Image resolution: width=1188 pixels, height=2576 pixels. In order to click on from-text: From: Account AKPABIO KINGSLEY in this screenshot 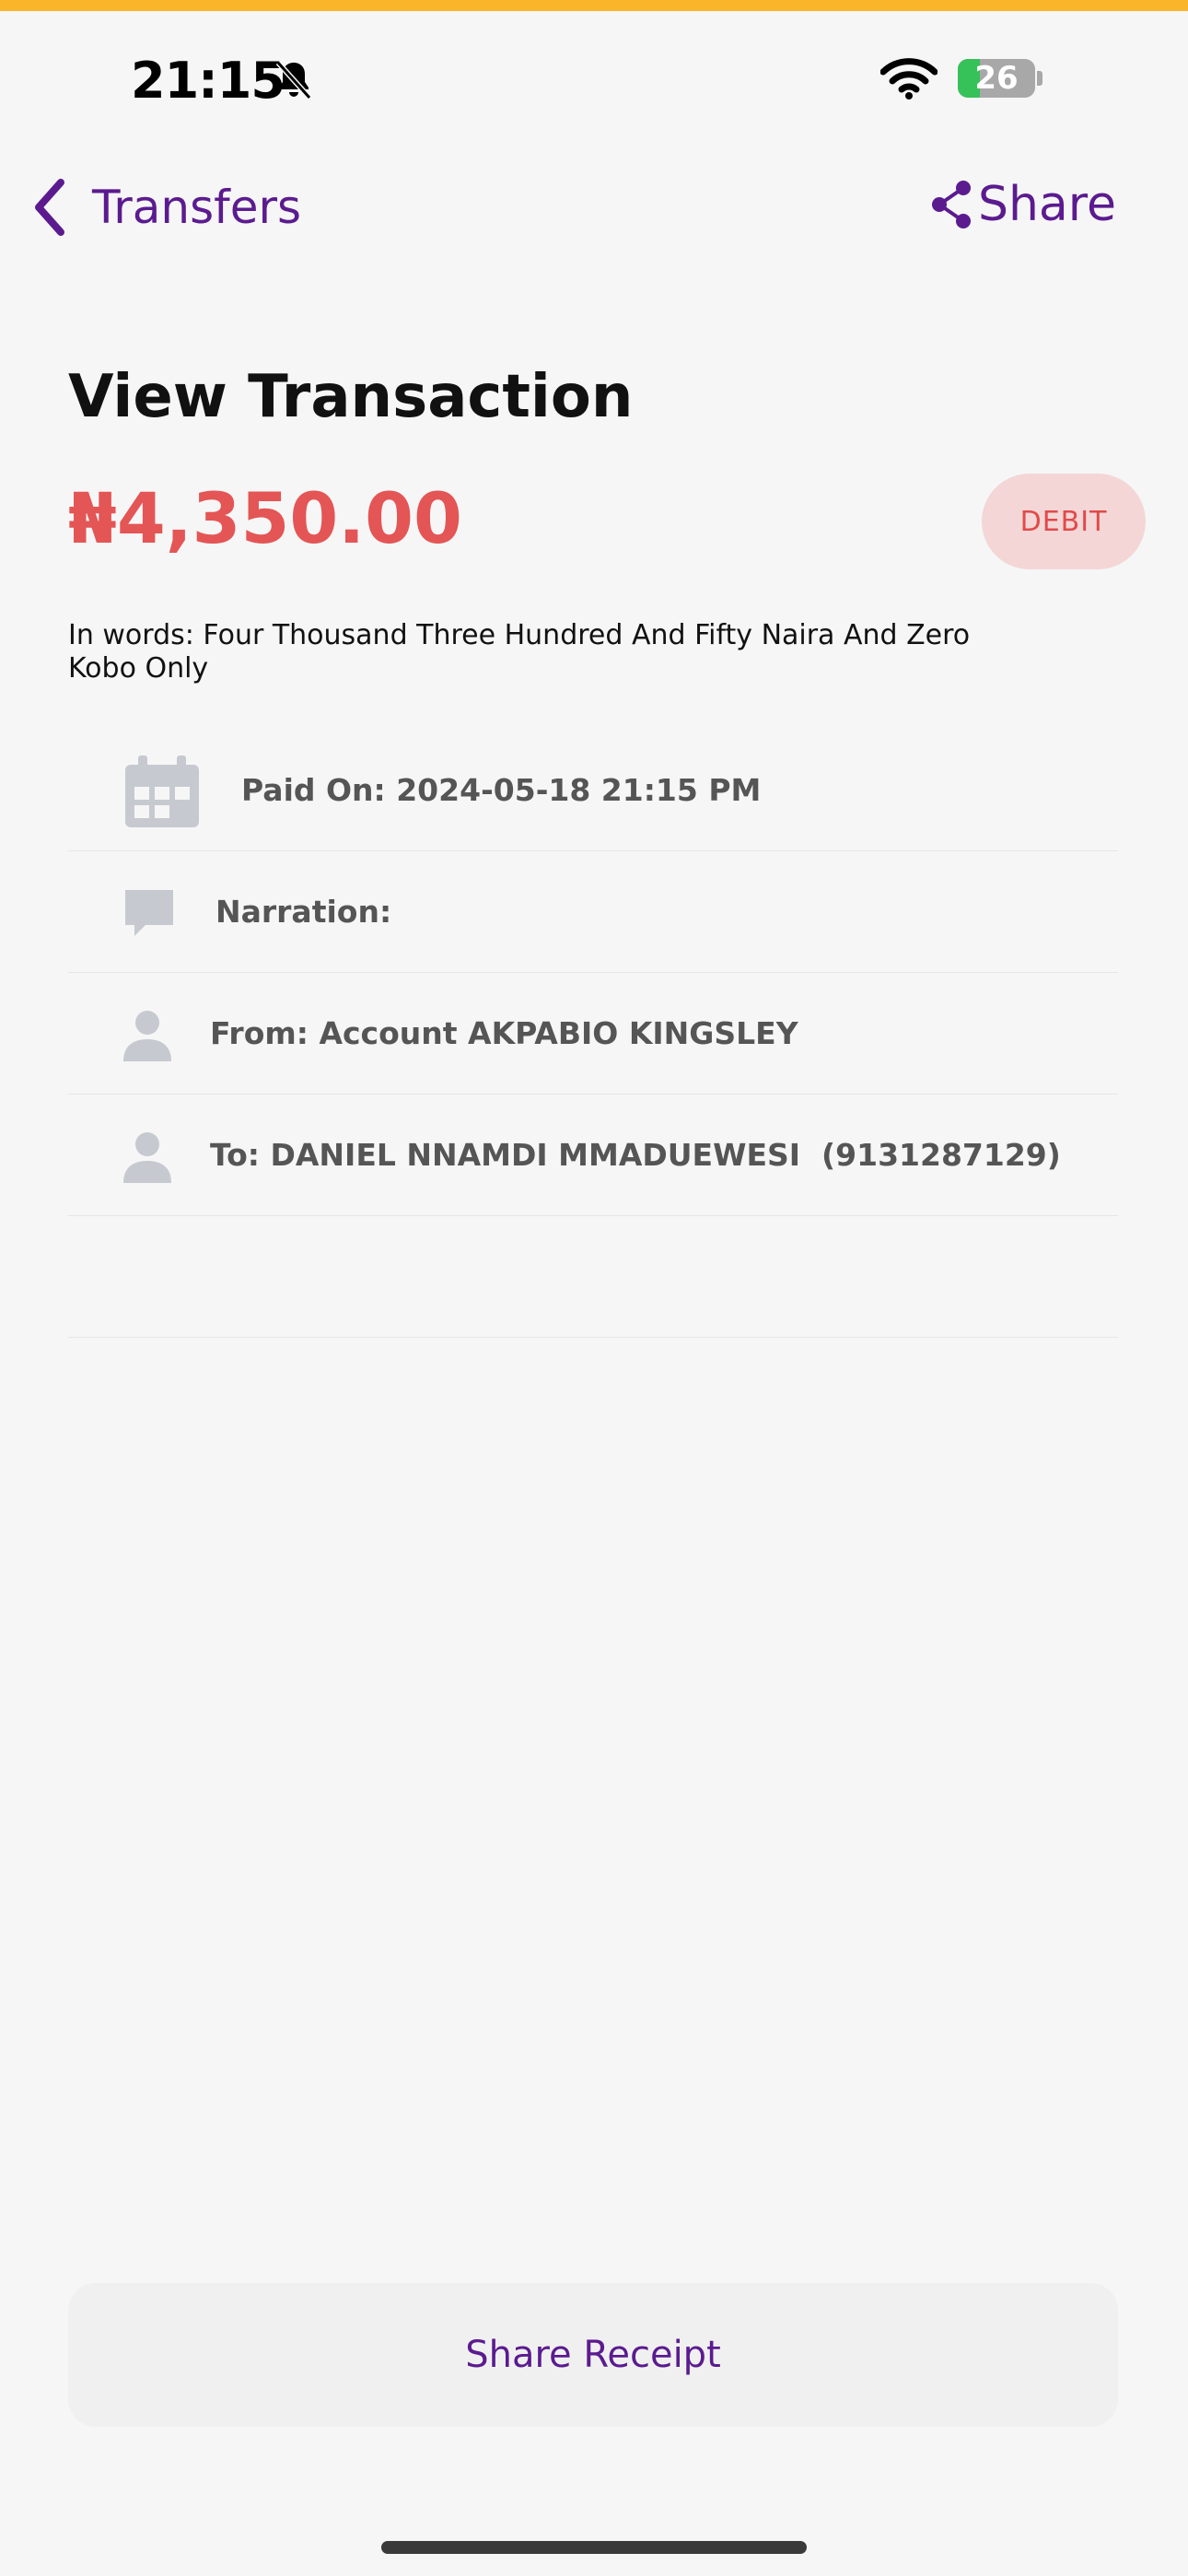, I will do `click(504, 1033)`.